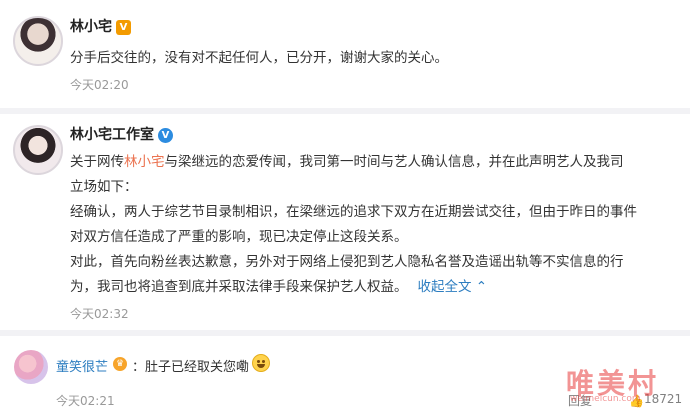  I want to click on comment-text: ：肚子已经取关您嘞, so click(191, 367).